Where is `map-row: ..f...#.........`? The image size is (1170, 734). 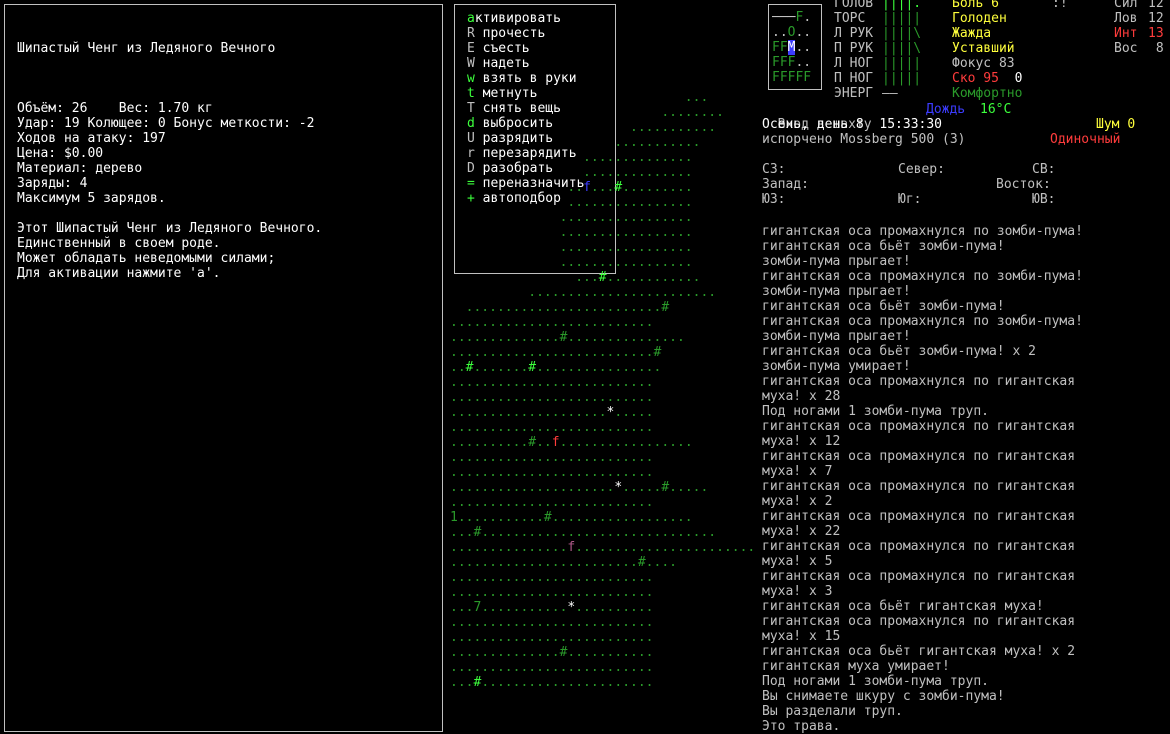 map-row: ..f...#......... is located at coordinates (605, 187).